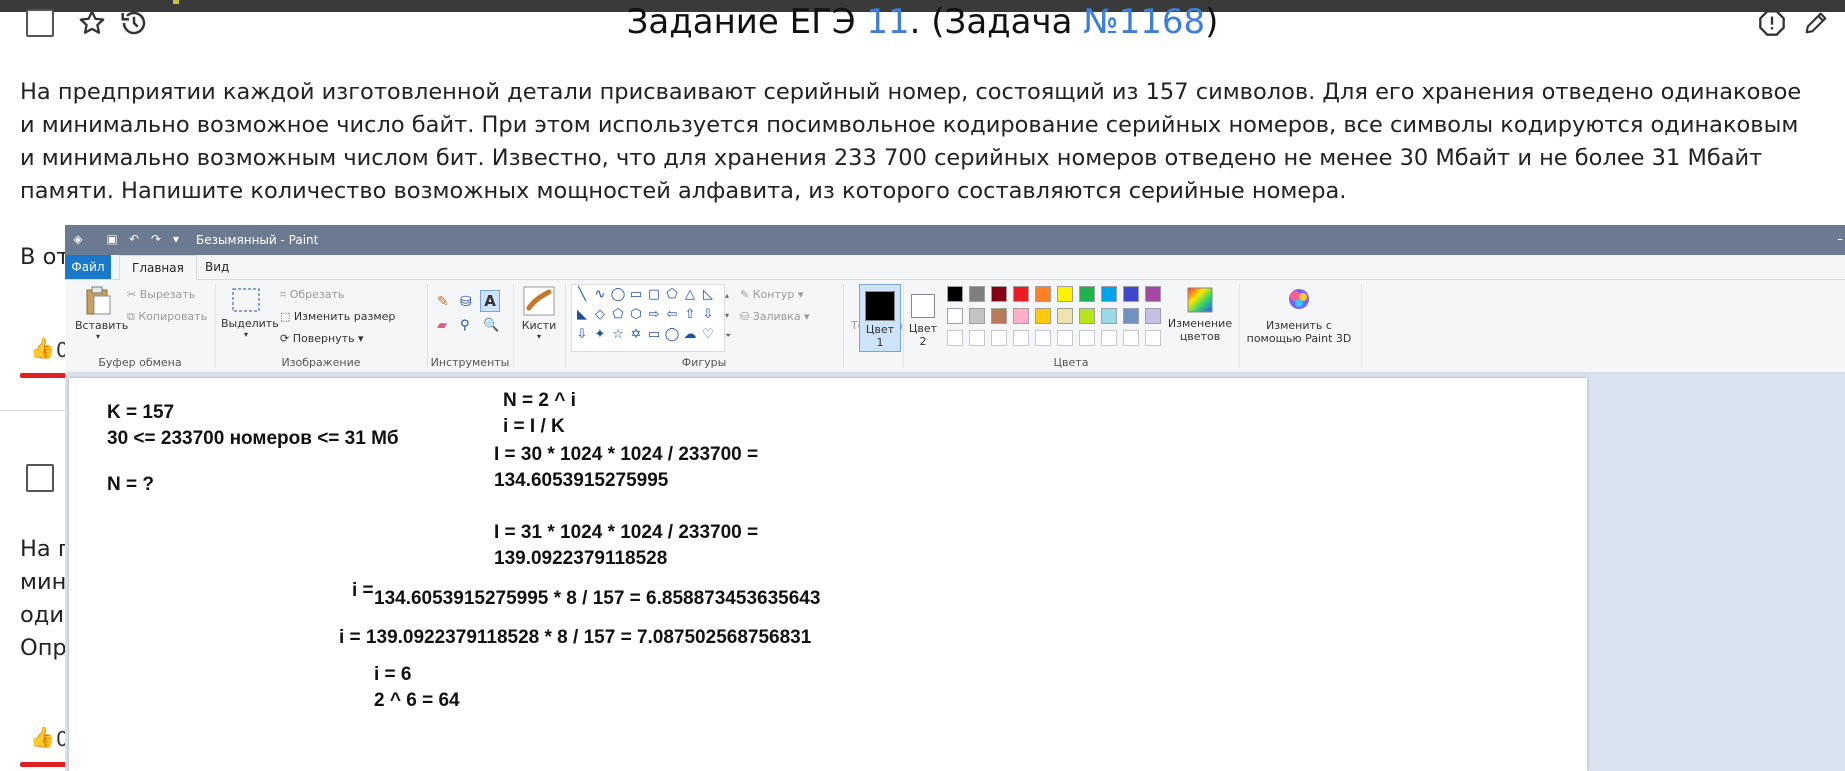  Describe the element at coordinates (636, 295) in the screenshot. I see `rectangle-shape: ▭` at that location.